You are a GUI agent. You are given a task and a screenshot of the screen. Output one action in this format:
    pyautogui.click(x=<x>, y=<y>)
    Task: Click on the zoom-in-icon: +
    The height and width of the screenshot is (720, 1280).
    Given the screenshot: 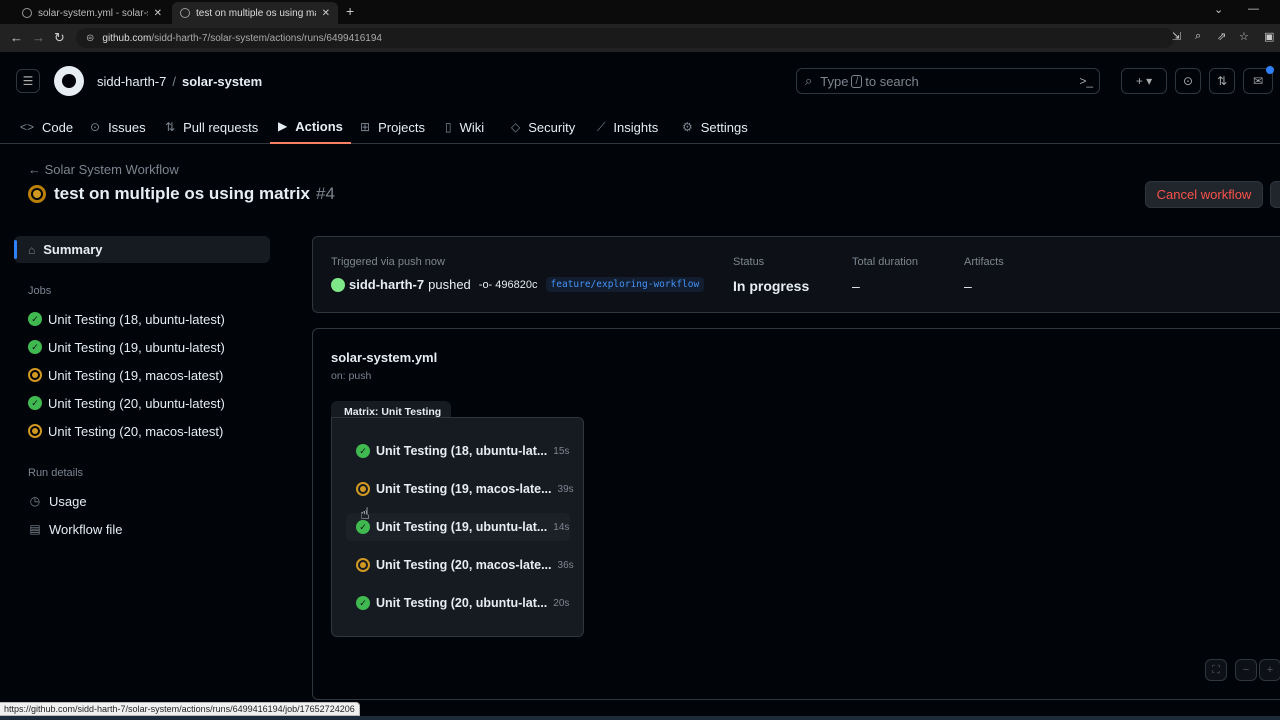 What is the action you would take?
    pyautogui.click(x=1269, y=670)
    